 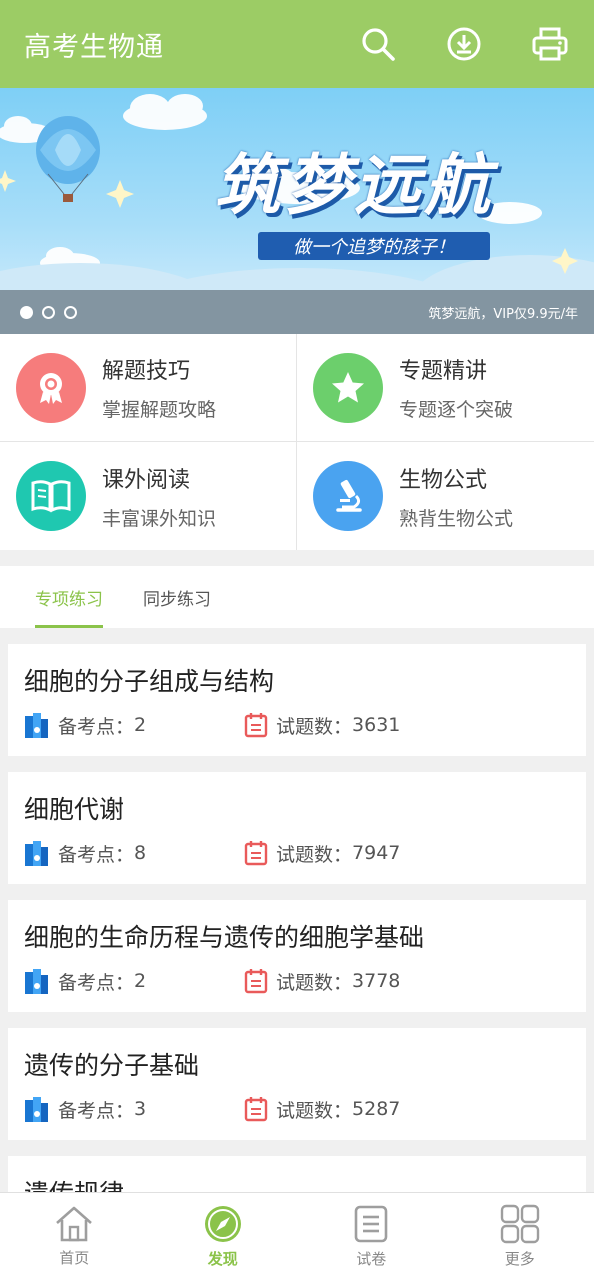 I want to click on compass-icon, so click(x=222, y=1224).